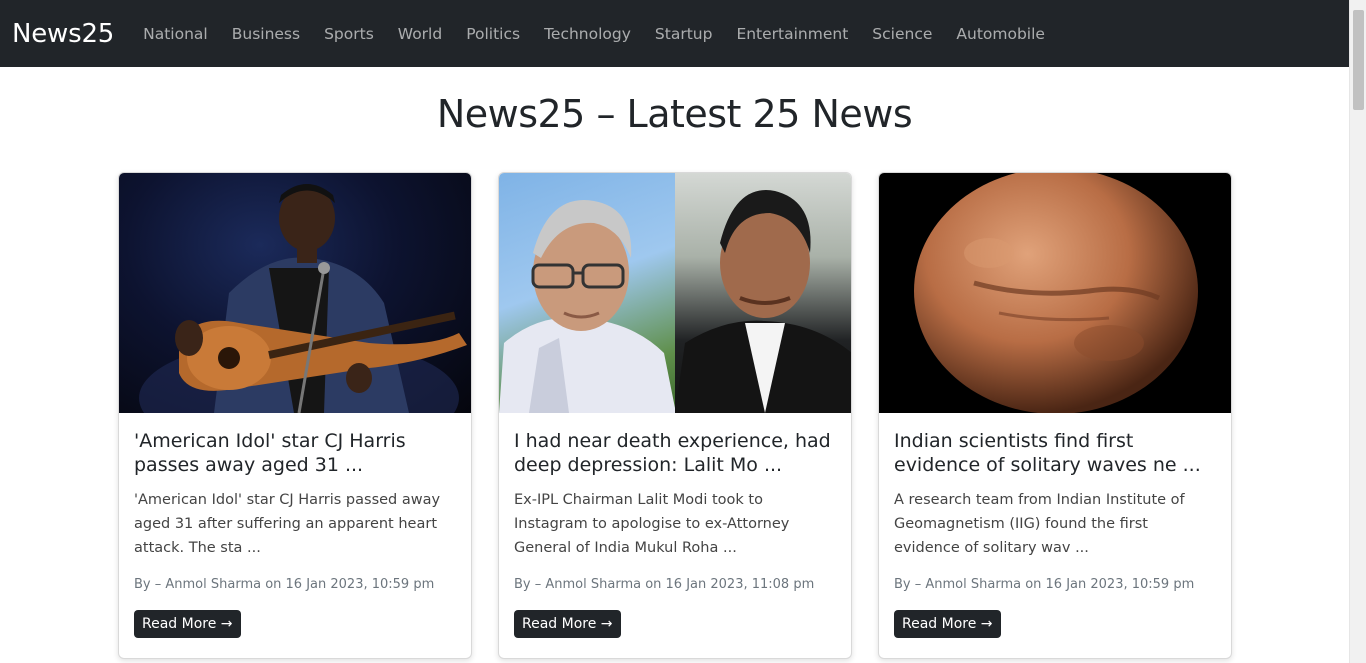 The width and height of the screenshot is (1366, 663). What do you see at coordinates (1357, 331) in the screenshot?
I see `page-scrollbar` at bounding box center [1357, 331].